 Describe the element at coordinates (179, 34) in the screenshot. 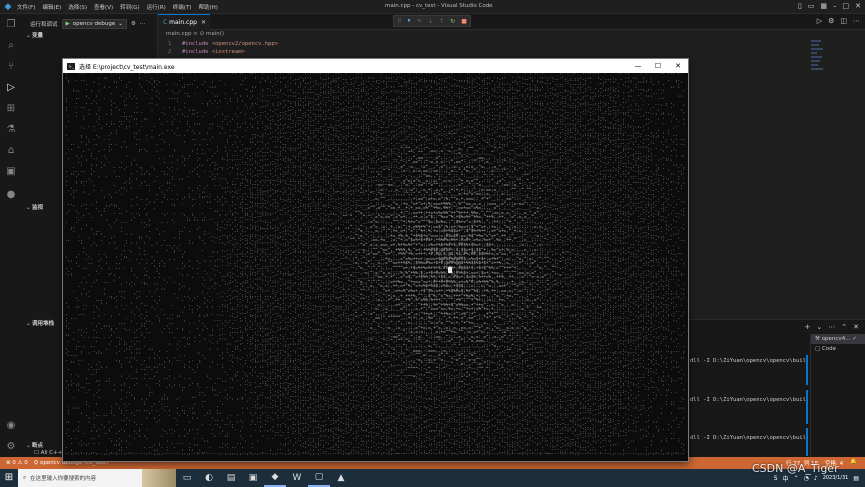

I see `breadcrumb-file: main.cpp` at that location.